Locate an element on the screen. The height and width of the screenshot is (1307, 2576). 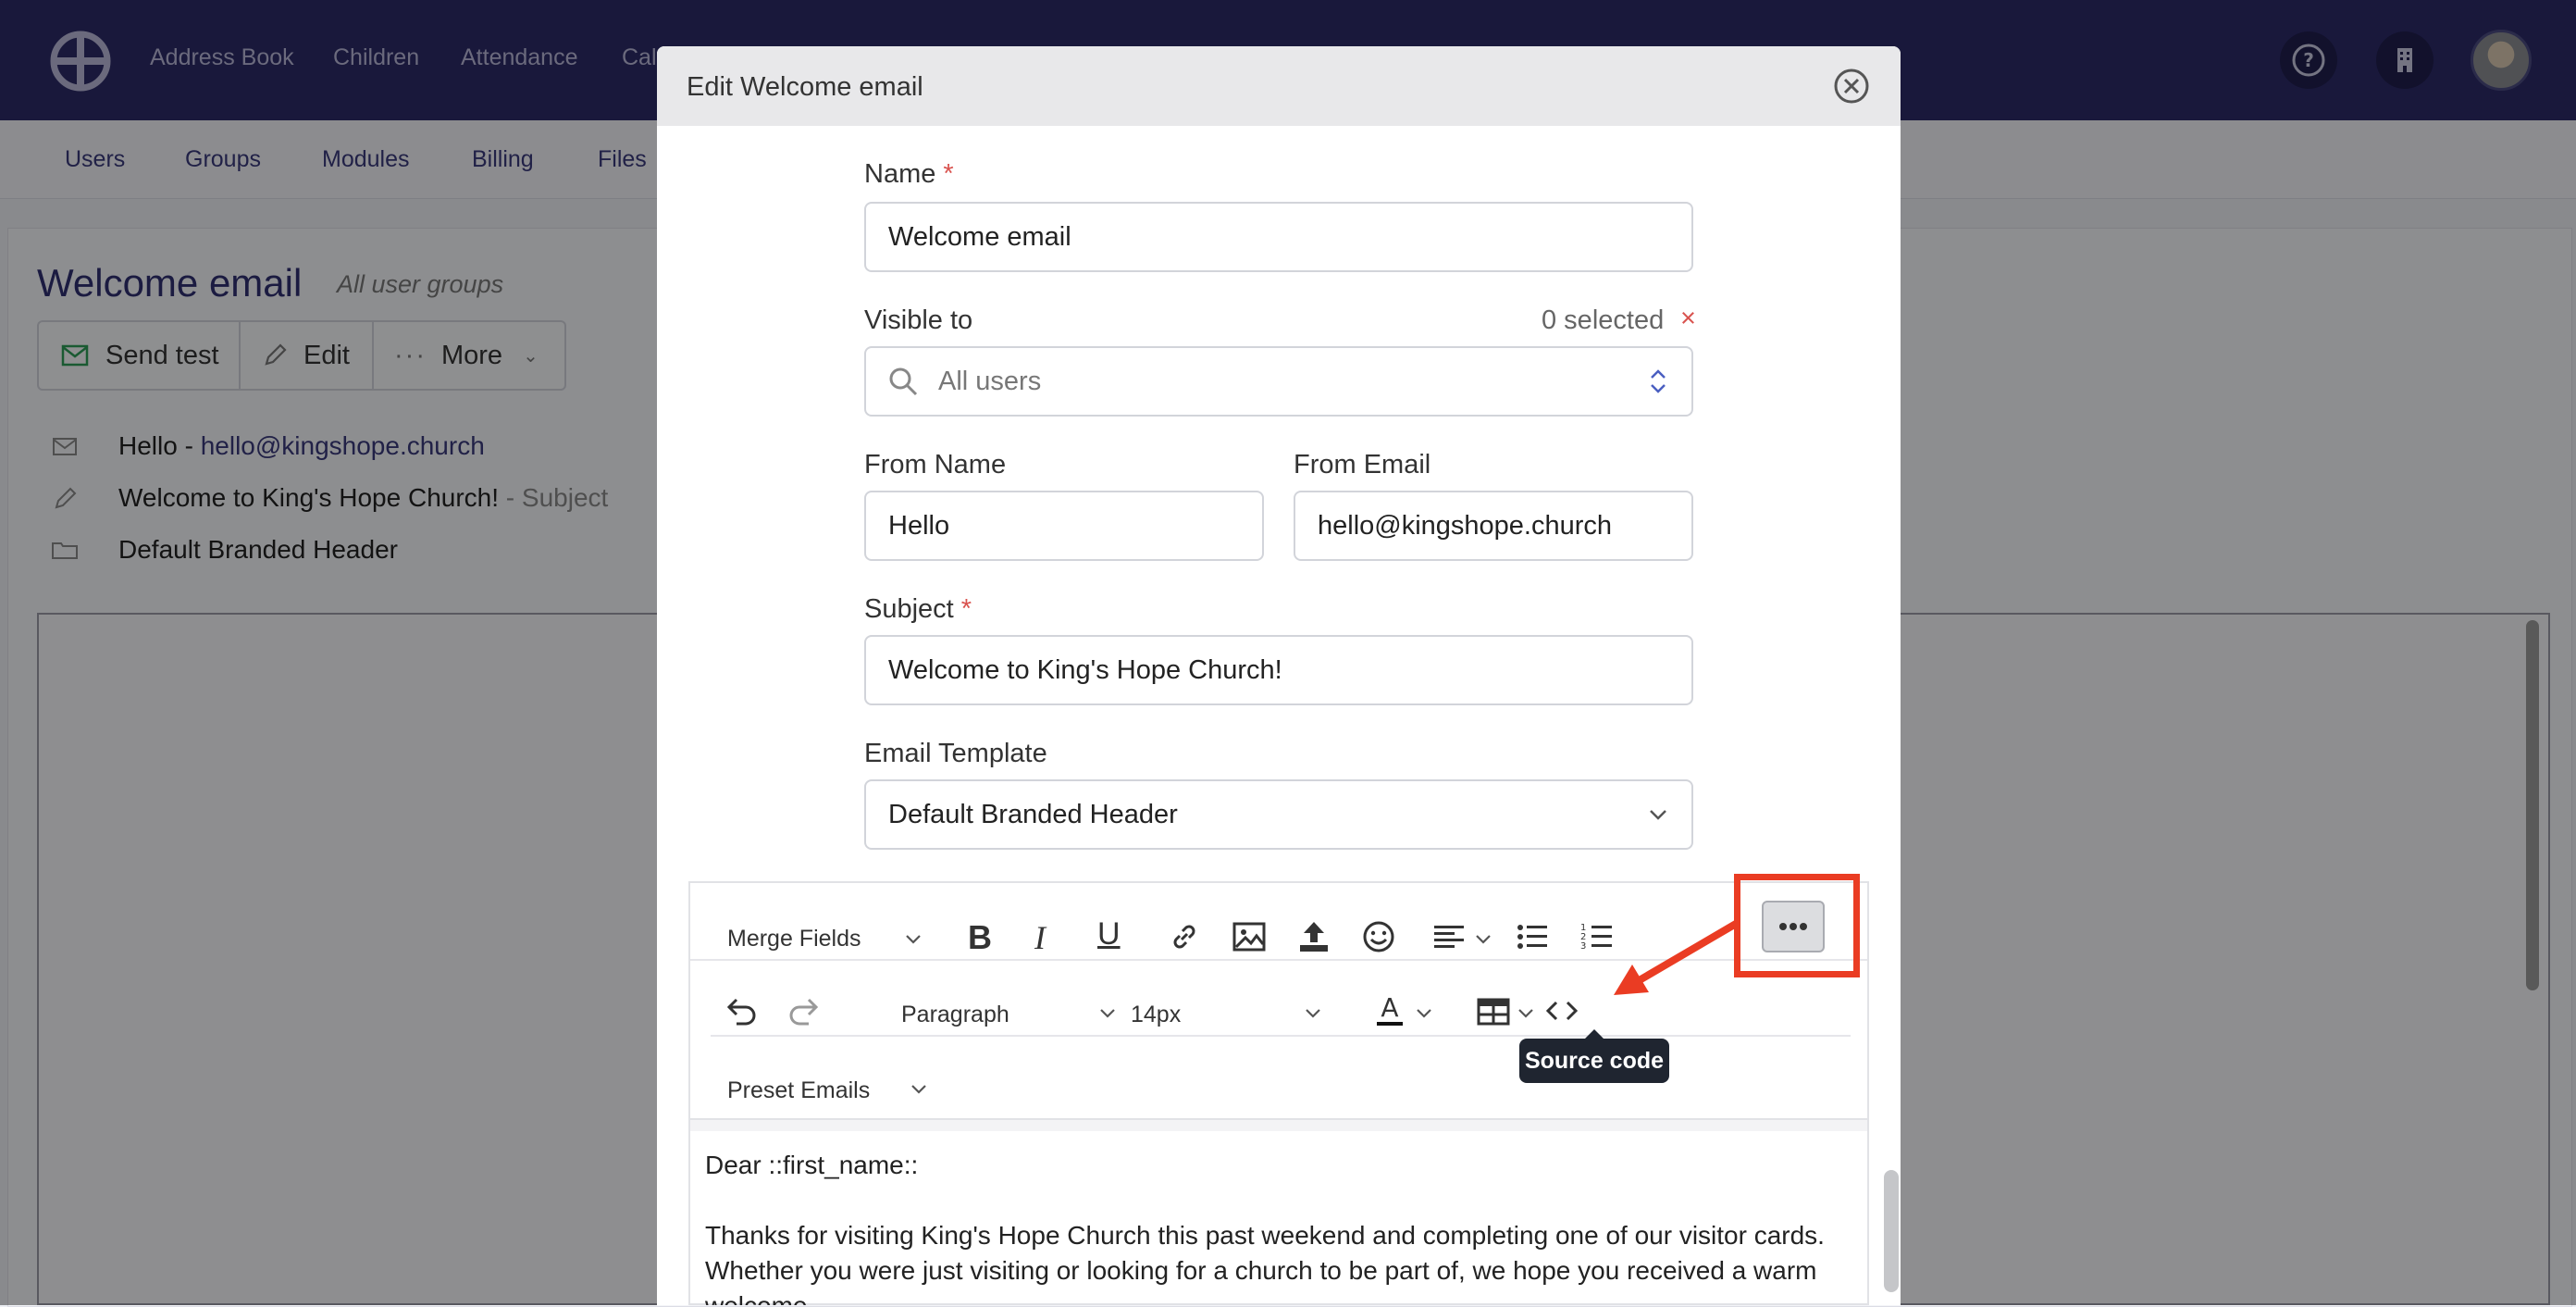
close-icon is located at coordinates (1851, 86).